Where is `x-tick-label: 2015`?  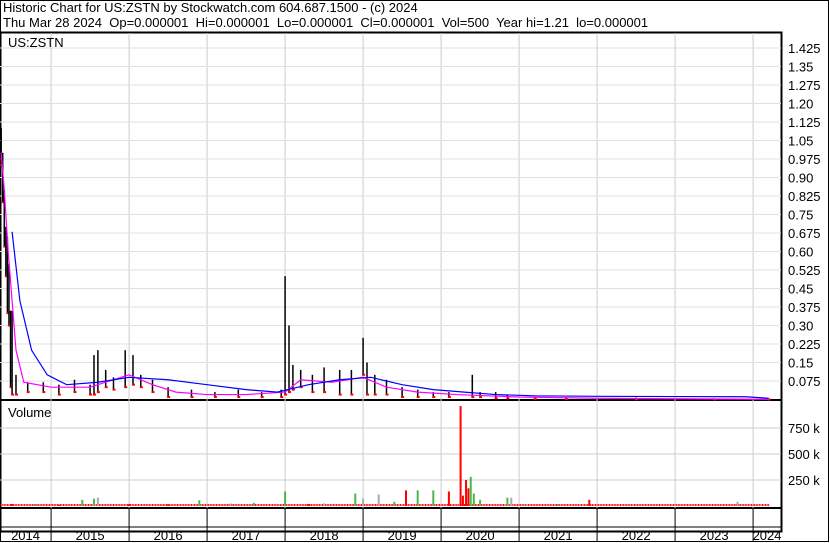 x-tick-label: 2015 is located at coordinates (90, 535).